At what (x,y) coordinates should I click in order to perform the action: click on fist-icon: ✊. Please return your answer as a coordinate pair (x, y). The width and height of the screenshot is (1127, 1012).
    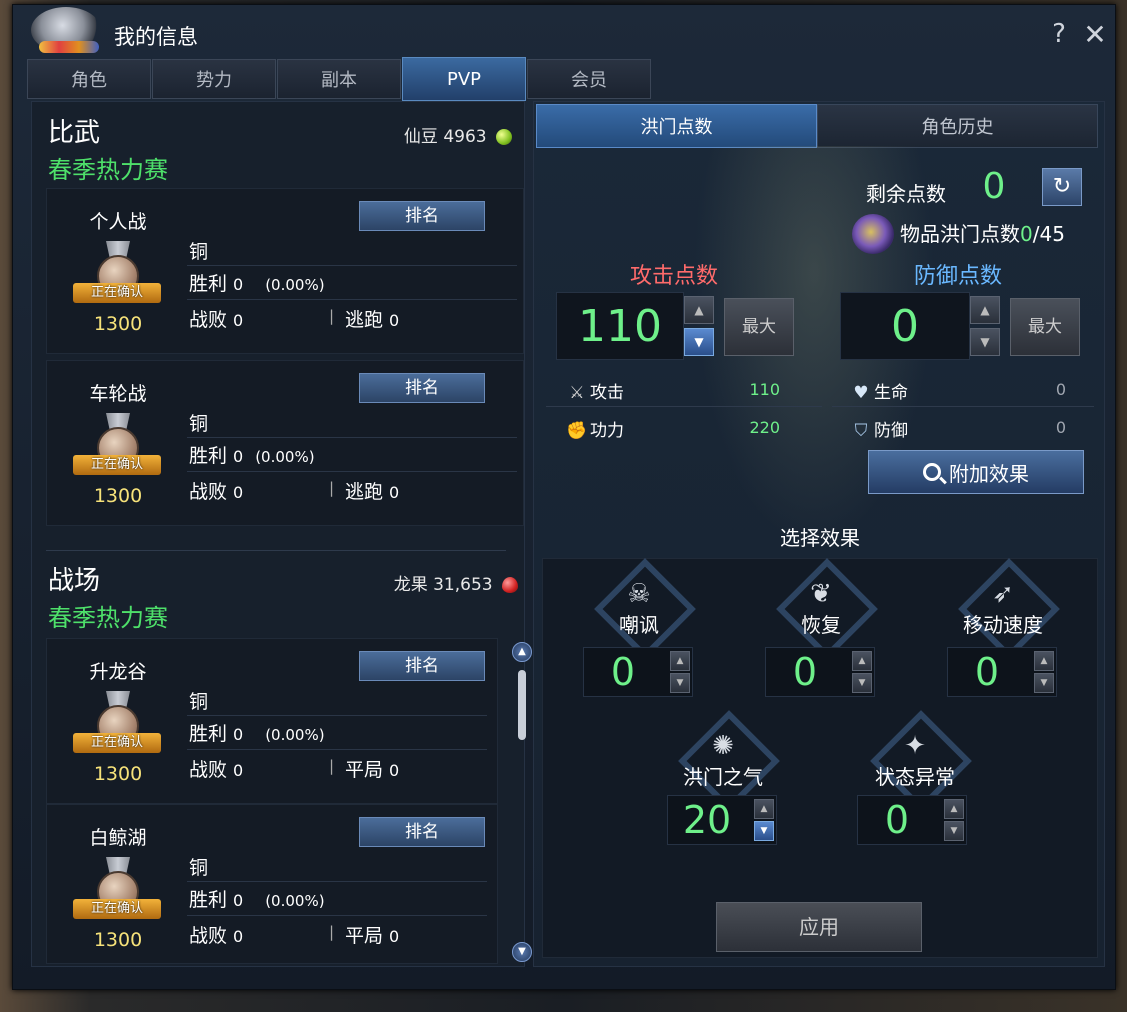
    Looking at the image, I should click on (577, 431).